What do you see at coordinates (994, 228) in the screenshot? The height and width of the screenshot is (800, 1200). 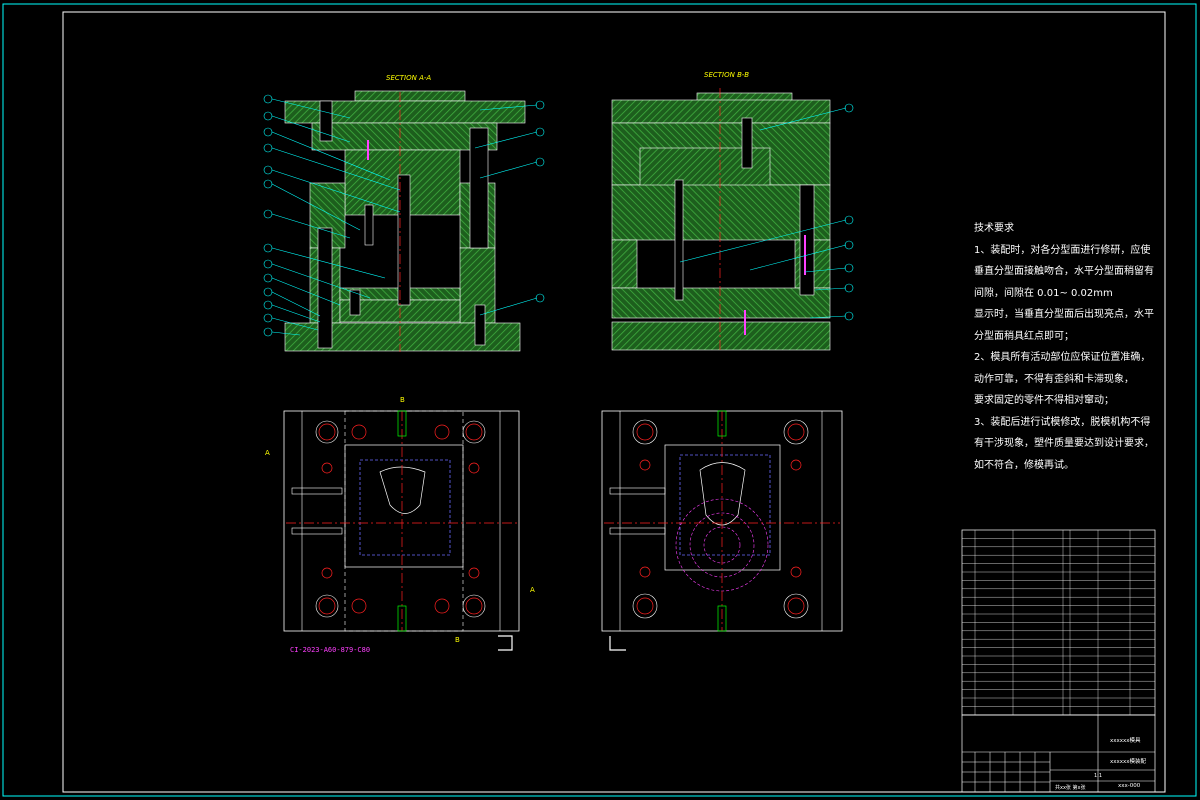 I see `technical-requirements-title: 技术要求` at bounding box center [994, 228].